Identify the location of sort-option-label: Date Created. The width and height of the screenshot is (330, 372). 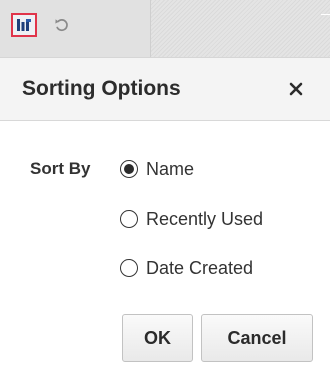
(200, 267).